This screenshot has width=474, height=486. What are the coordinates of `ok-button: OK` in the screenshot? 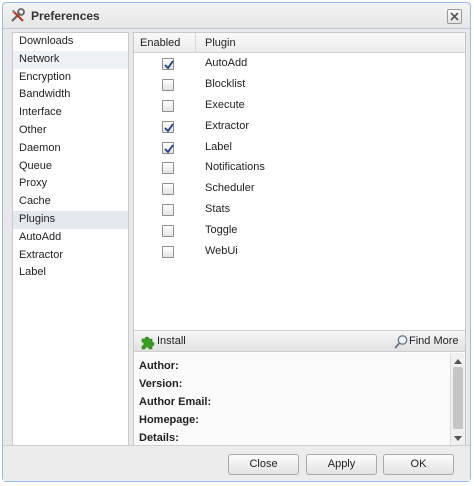 It's located at (418, 464).